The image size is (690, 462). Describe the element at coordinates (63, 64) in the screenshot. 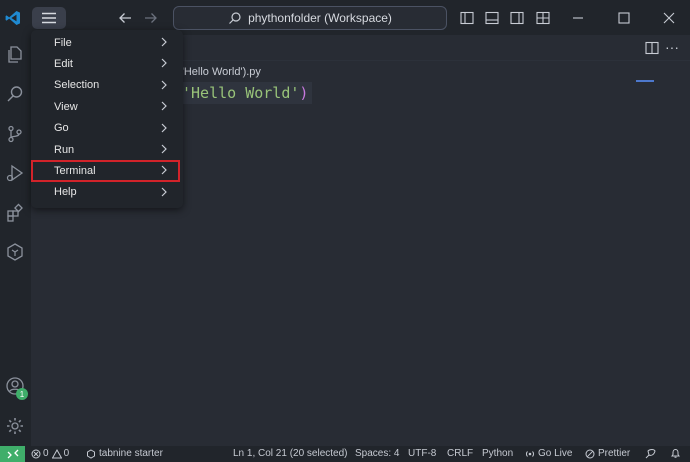

I see `menu-item-label: Edit` at that location.